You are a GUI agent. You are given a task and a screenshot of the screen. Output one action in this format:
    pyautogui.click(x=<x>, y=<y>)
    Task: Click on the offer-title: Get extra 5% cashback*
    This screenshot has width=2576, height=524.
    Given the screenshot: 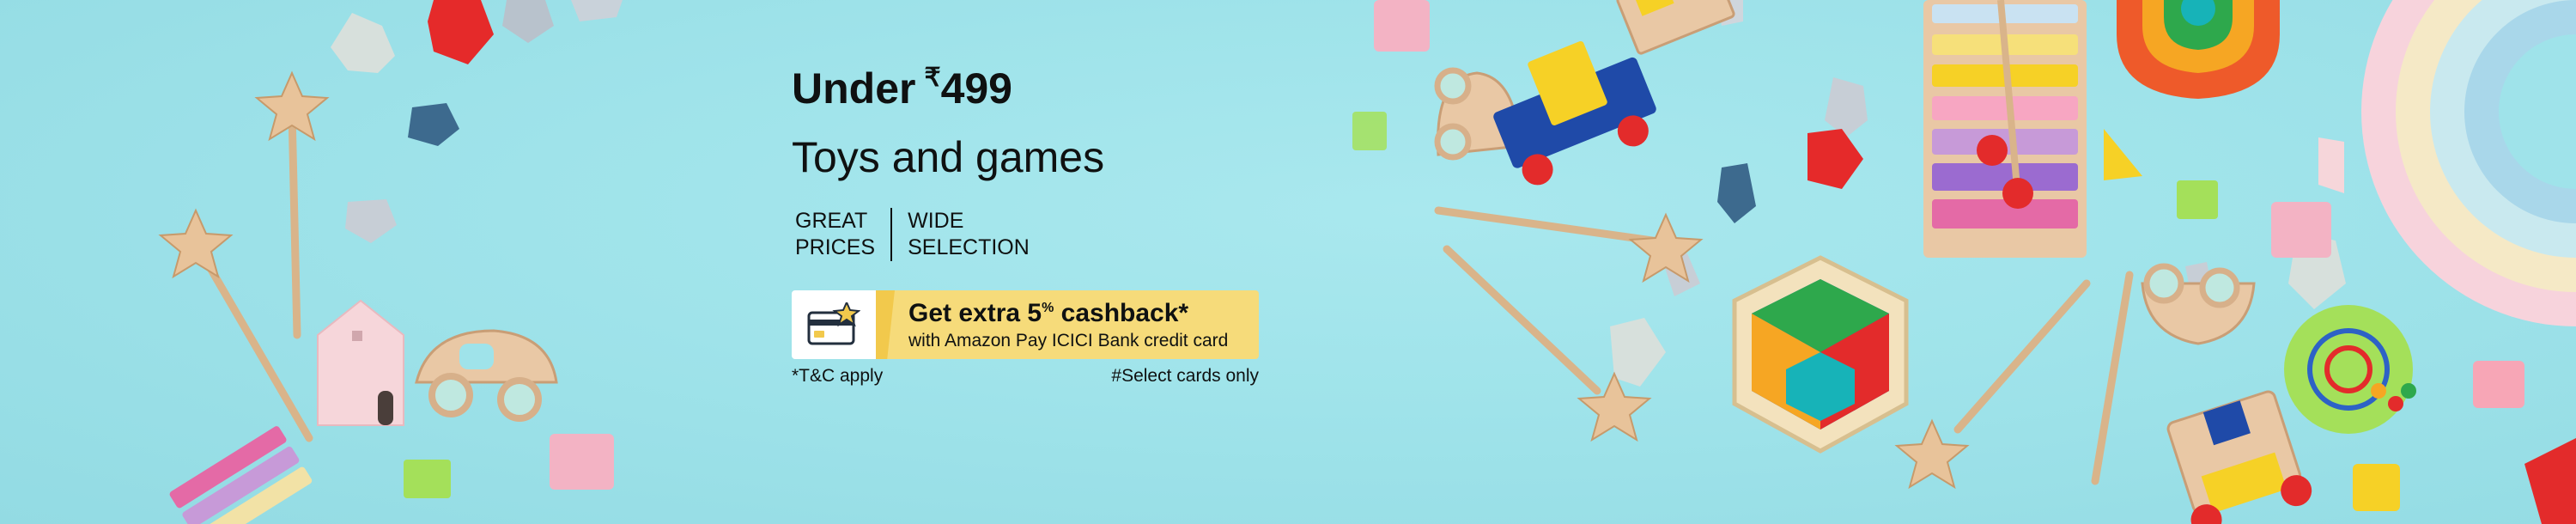 What is the action you would take?
    pyautogui.click(x=1083, y=313)
    